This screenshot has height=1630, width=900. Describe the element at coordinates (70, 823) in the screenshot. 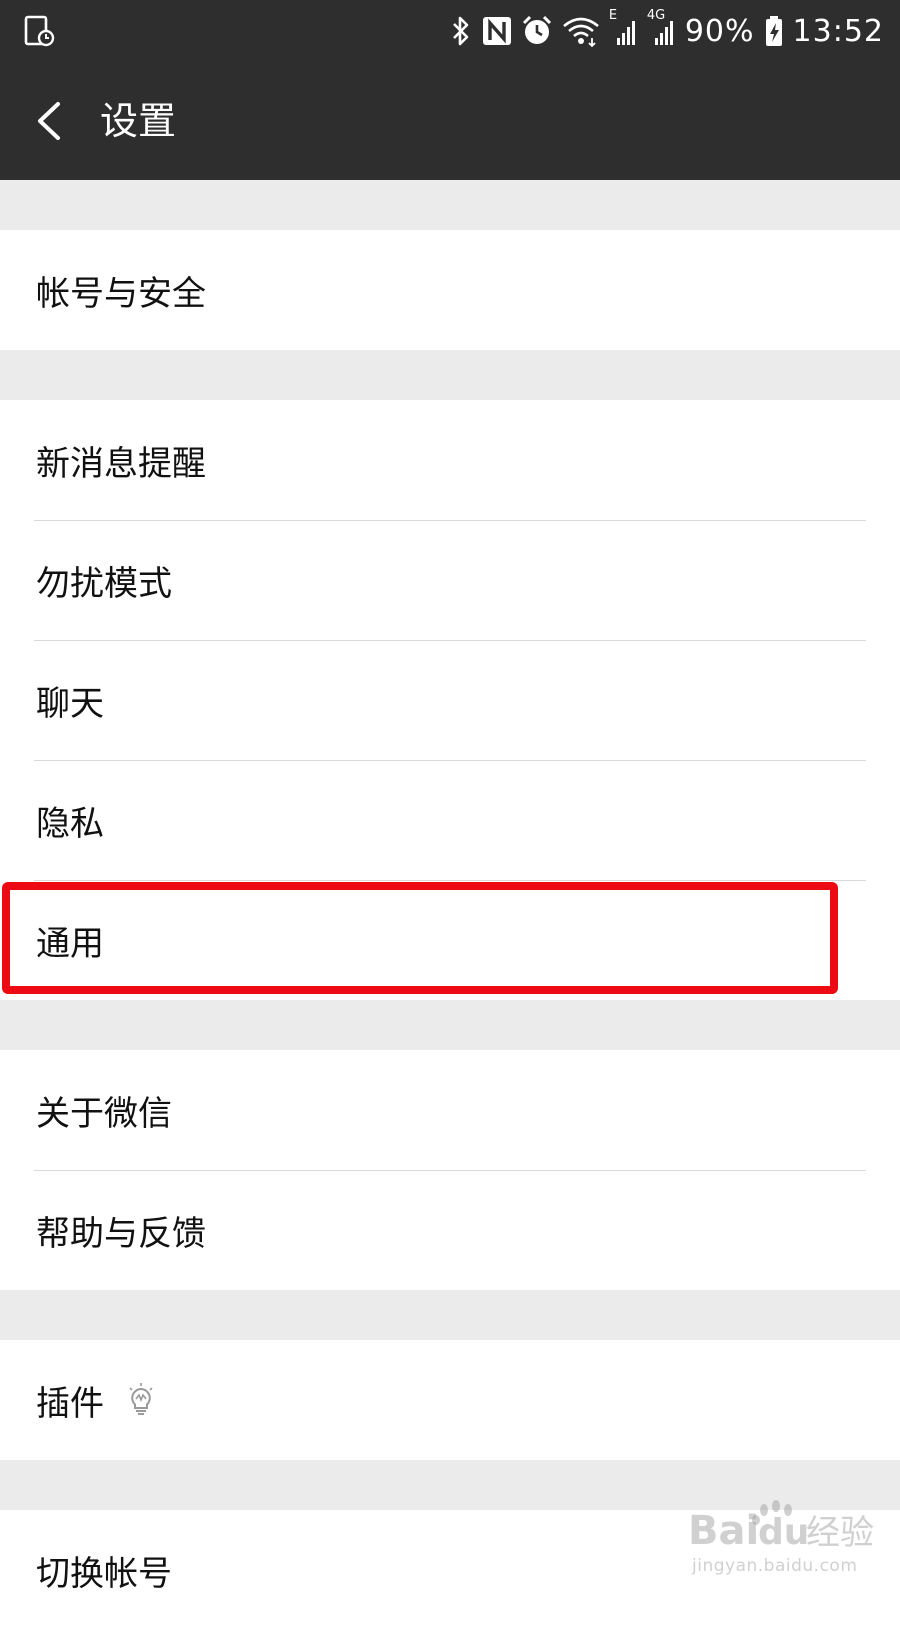

I see `settings-item-label: 隐私` at that location.